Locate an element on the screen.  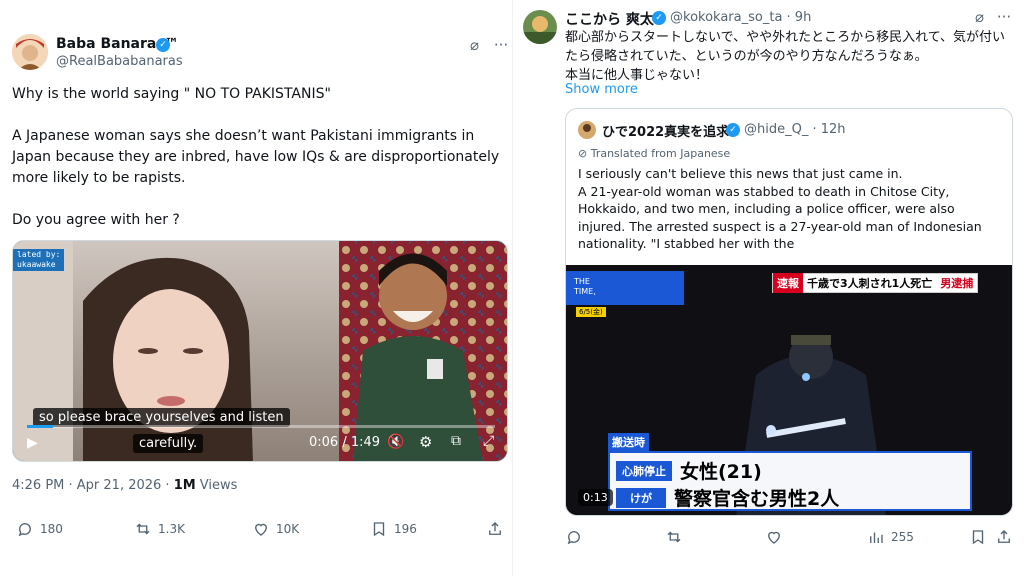
repost-count: 1.3K is located at coordinates (171, 529).